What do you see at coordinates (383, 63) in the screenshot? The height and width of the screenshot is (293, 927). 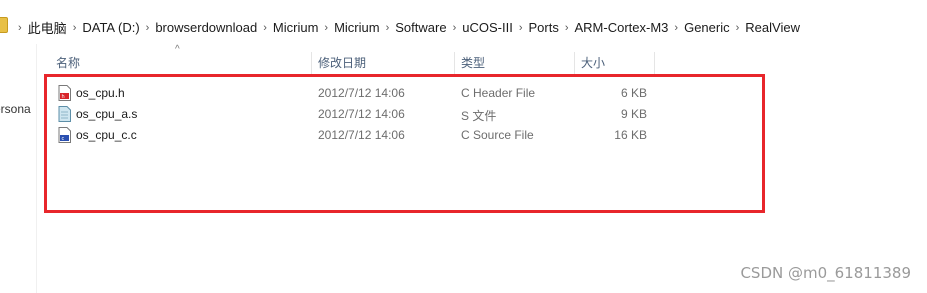 I see `column-date-modified: 修改日期` at bounding box center [383, 63].